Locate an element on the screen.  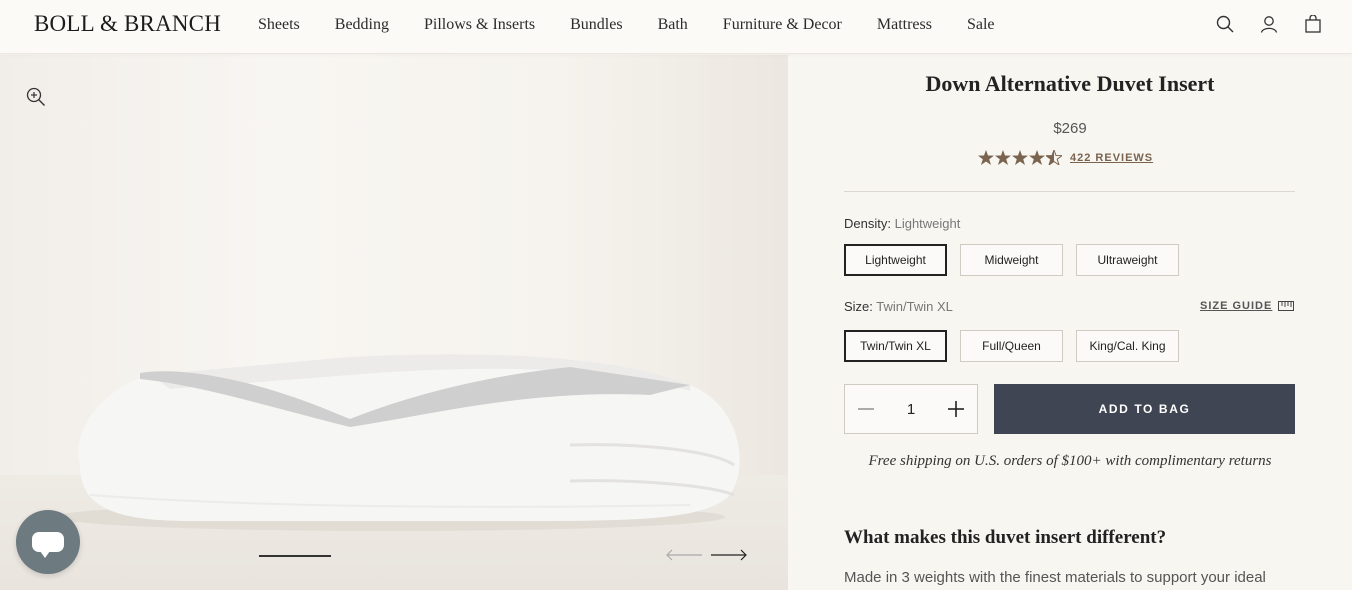
nav-mattress: Mattress is located at coordinates (904, 25).